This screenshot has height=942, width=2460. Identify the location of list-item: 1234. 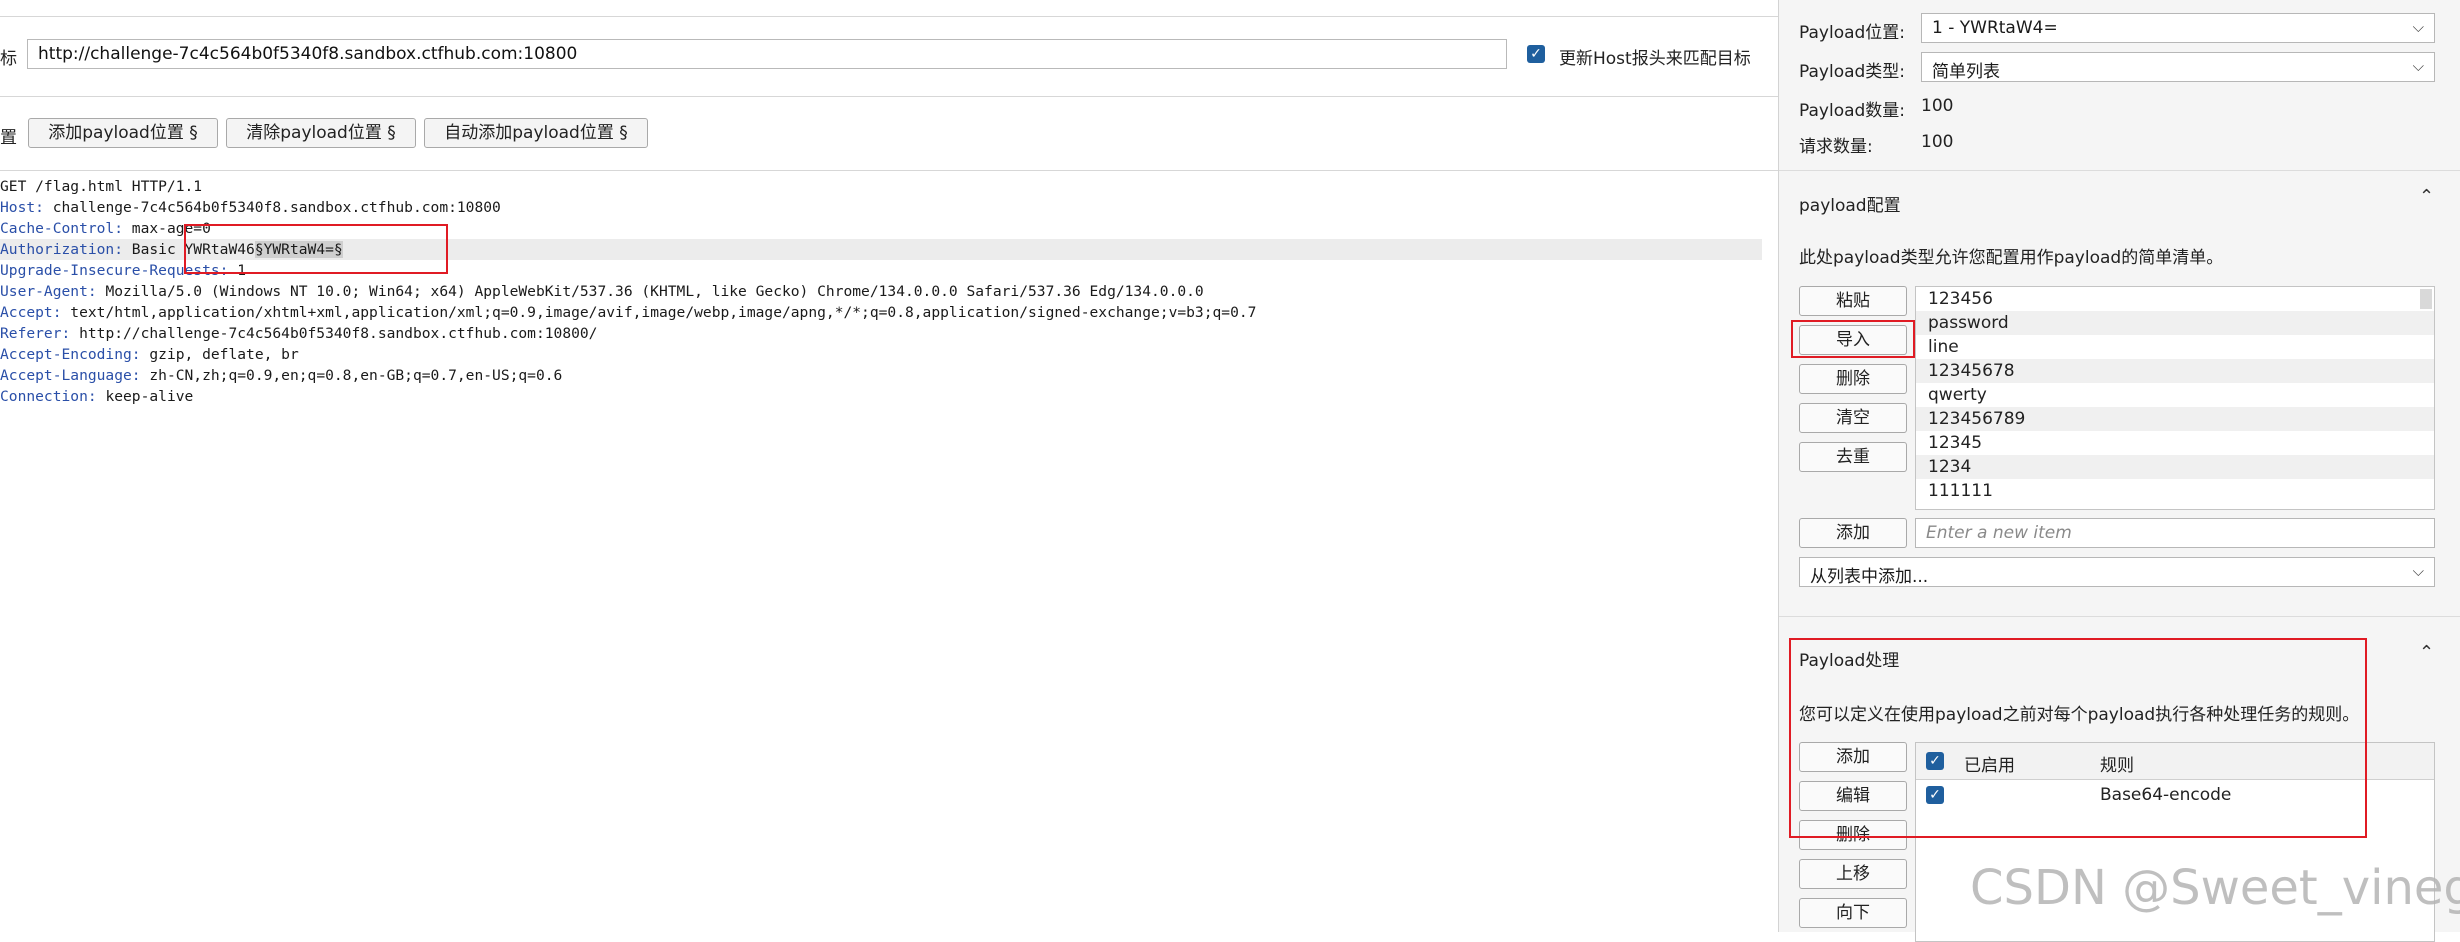
(2175, 467).